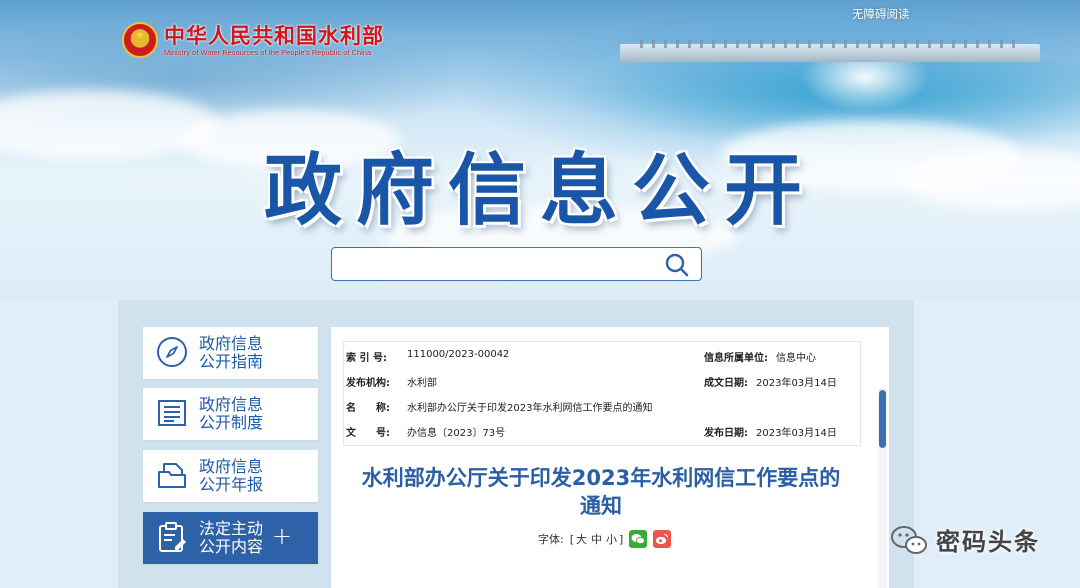  I want to click on search-box, so click(516, 264).